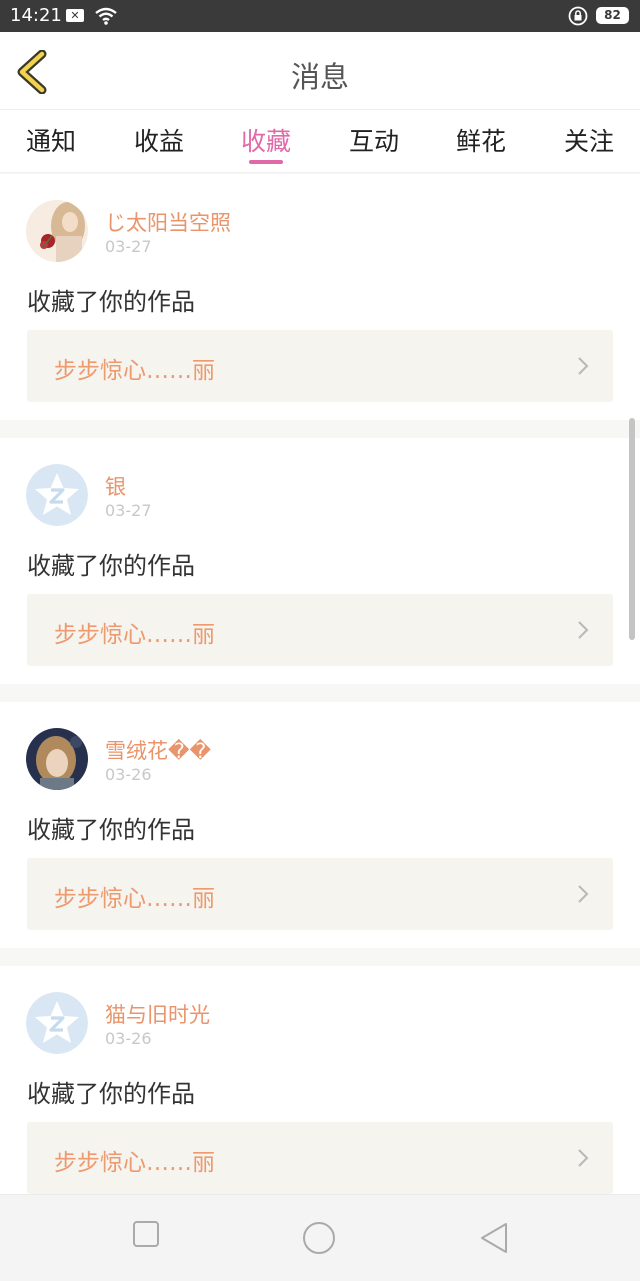 The height and width of the screenshot is (1281, 640). Describe the element at coordinates (51, 140) in the screenshot. I see `tab-notifications: 通知` at that location.